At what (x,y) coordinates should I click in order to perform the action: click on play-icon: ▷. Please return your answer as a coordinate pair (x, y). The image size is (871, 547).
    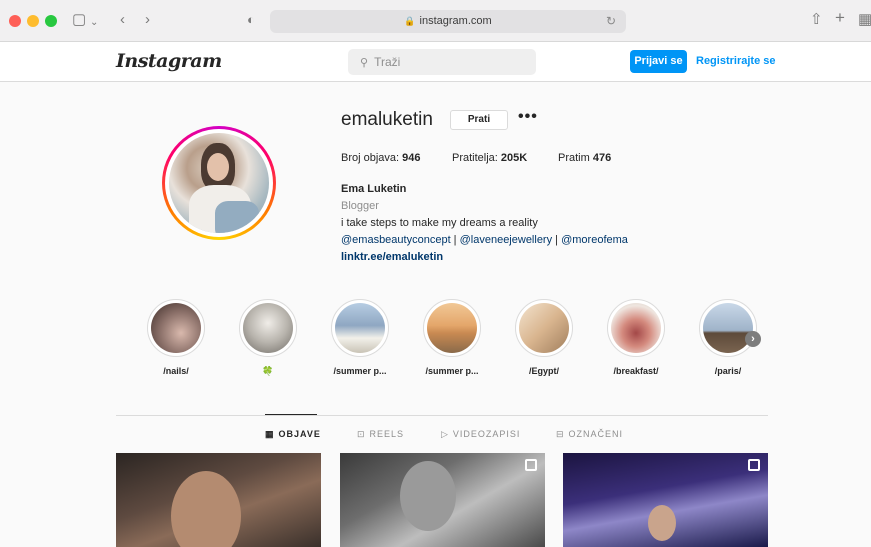
    Looking at the image, I should click on (445, 434).